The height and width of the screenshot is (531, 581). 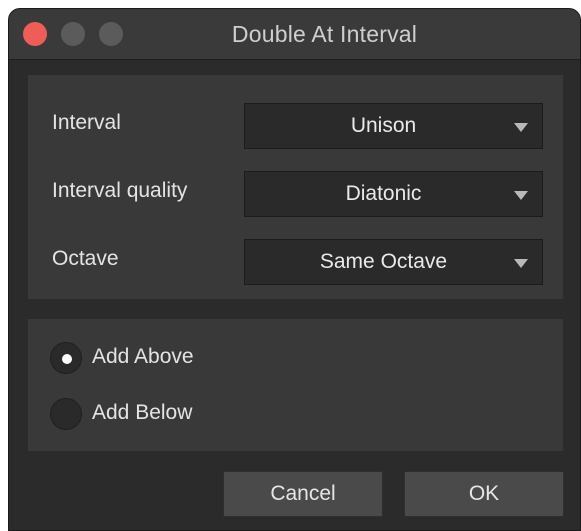 I want to click on interval-quality-select-value: Diatonic, so click(x=383, y=193).